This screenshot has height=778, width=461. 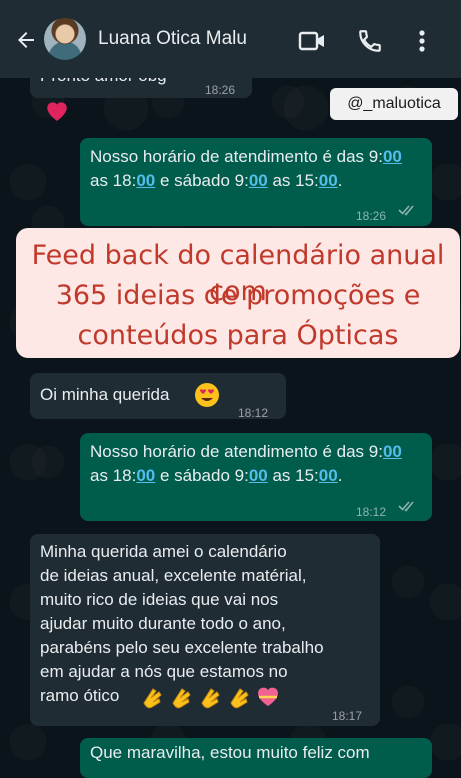 I want to click on banner-line: conteúdos para Ópticas, so click(x=238, y=335).